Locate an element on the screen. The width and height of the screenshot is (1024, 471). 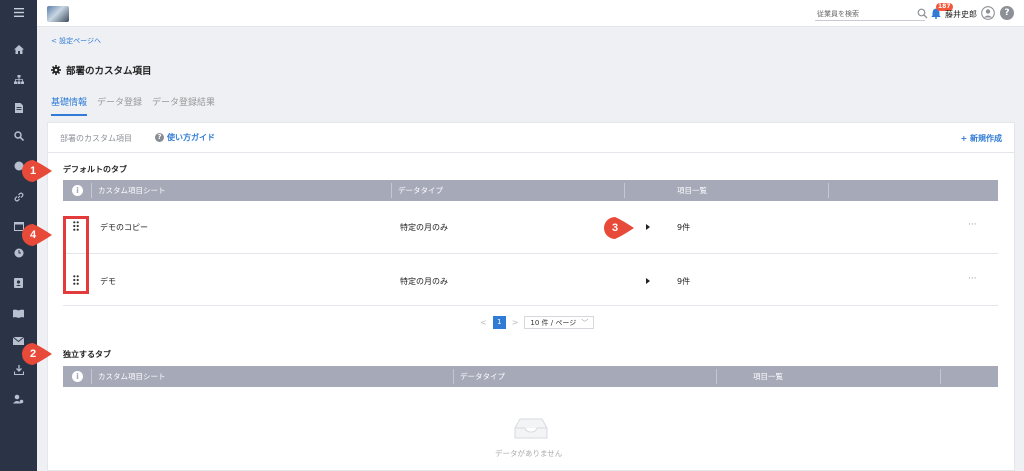
table-row: デモ 特定の月のみ 9件 ··· is located at coordinates (530, 280).